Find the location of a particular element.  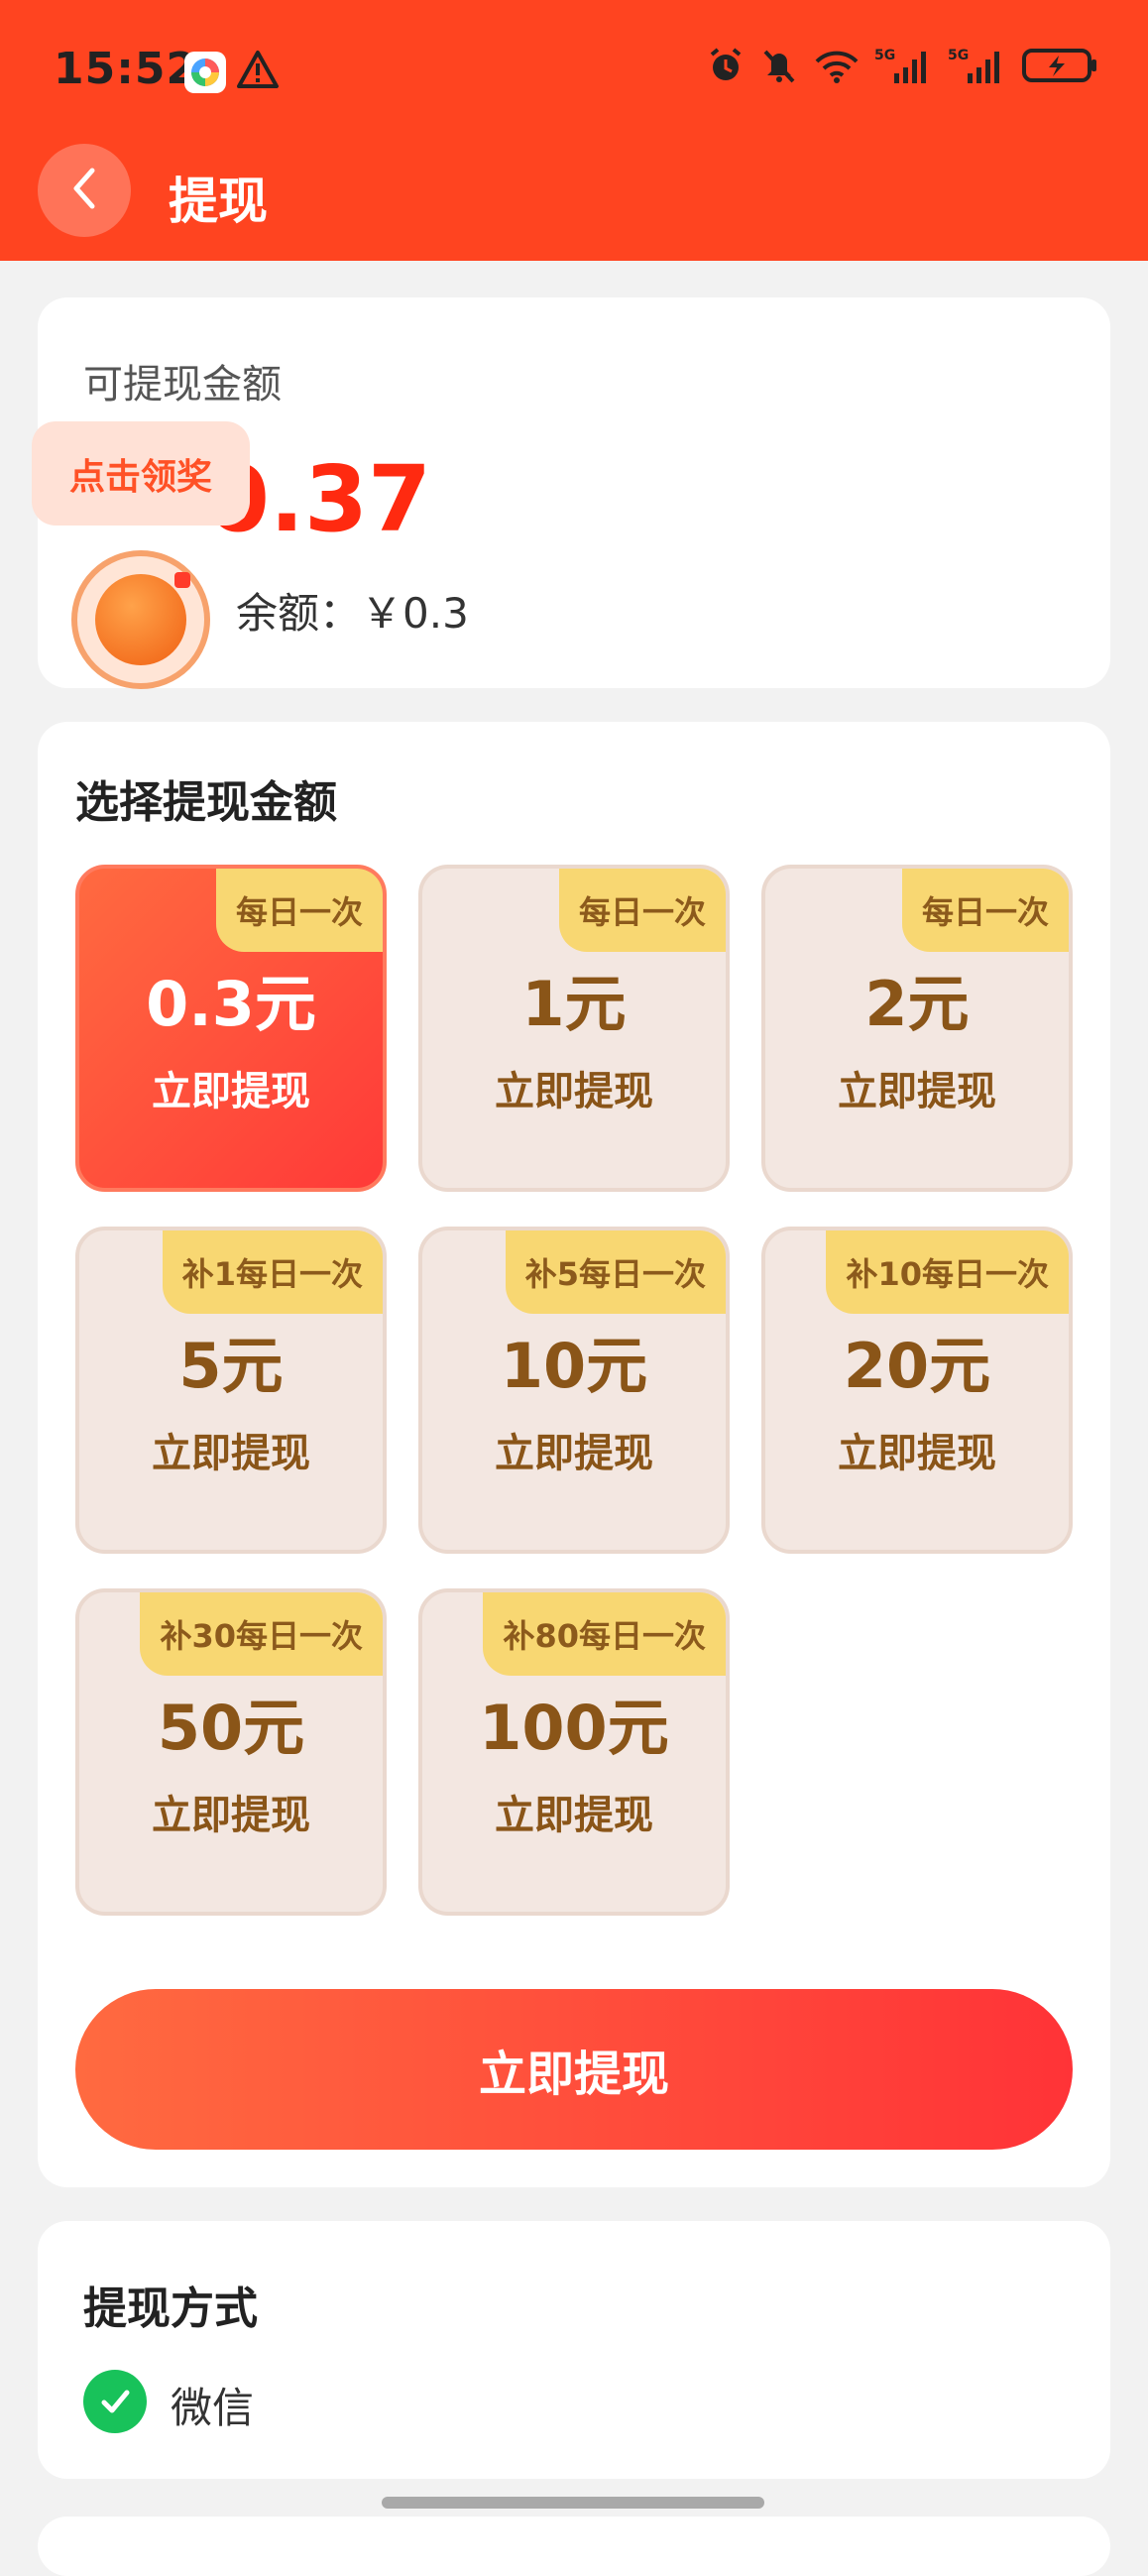

amount-option: 每日一次 0.3元 立即提现 is located at coordinates (231, 1029).